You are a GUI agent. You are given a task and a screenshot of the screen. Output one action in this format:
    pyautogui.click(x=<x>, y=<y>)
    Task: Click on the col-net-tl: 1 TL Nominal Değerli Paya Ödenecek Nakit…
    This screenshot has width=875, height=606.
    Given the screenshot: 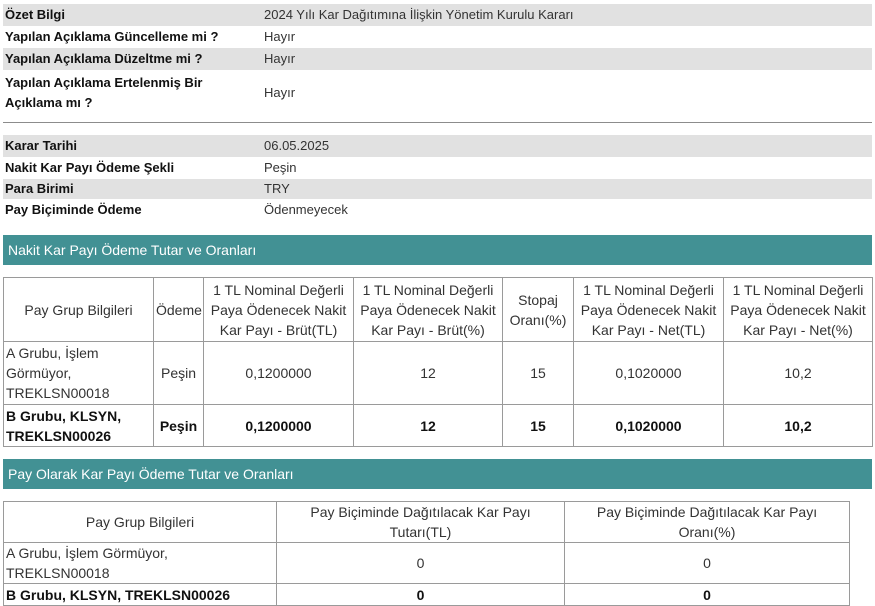 What is the action you would take?
    pyautogui.click(x=648, y=309)
    